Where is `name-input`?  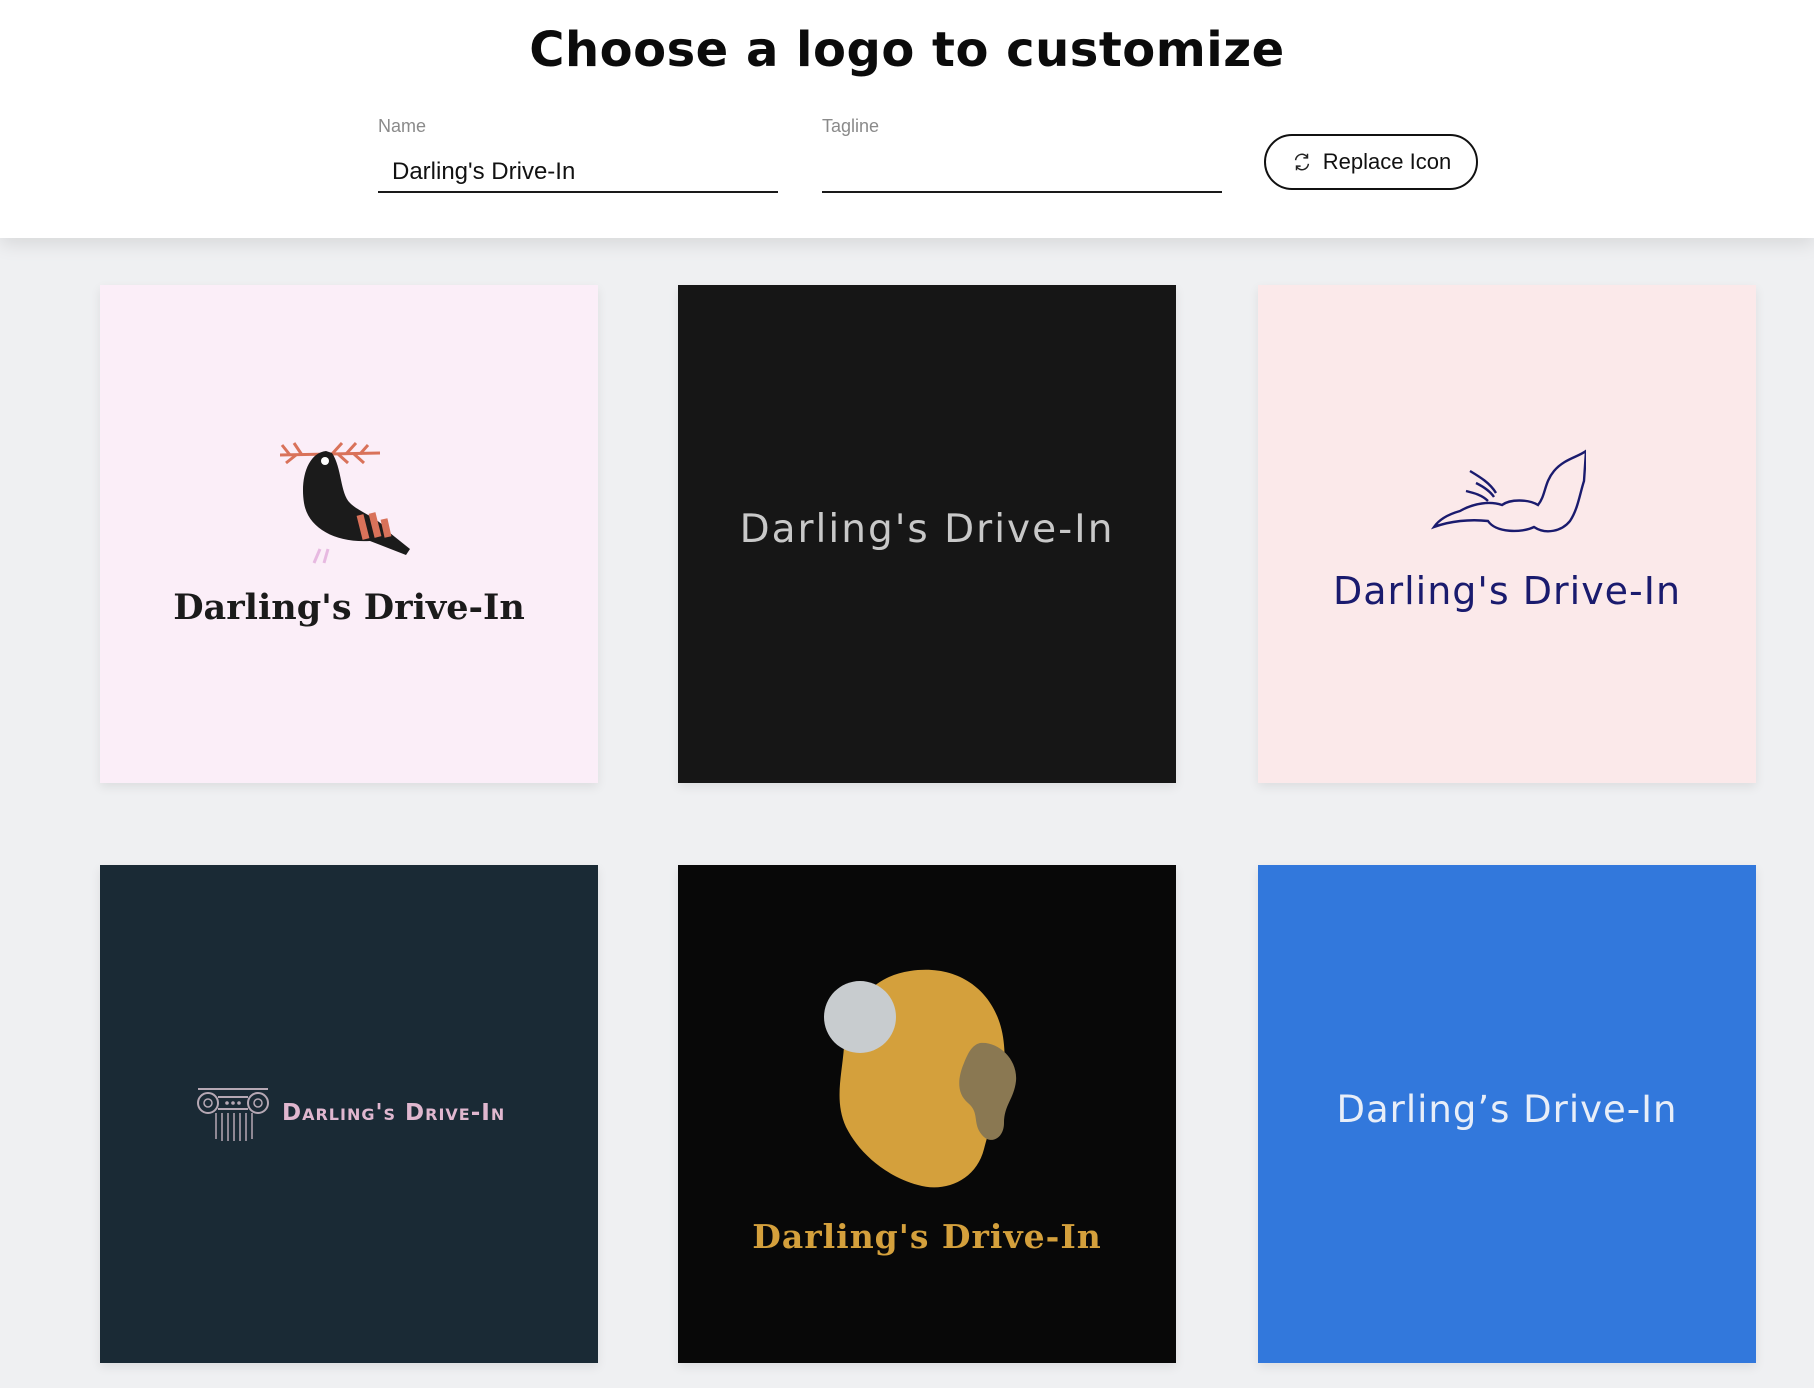 name-input is located at coordinates (578, 173).